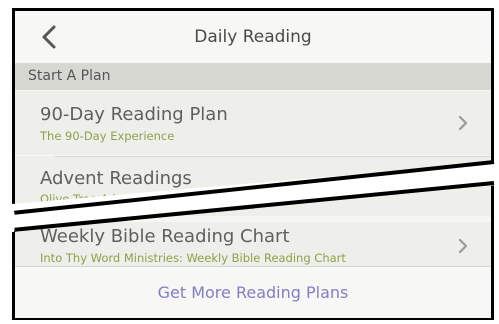 The image size is (499, 324). Describe the element at coordinates (100, 199) in the screenshot. I see `plan-subtitle: Olive Tree Advent Re` at that location.